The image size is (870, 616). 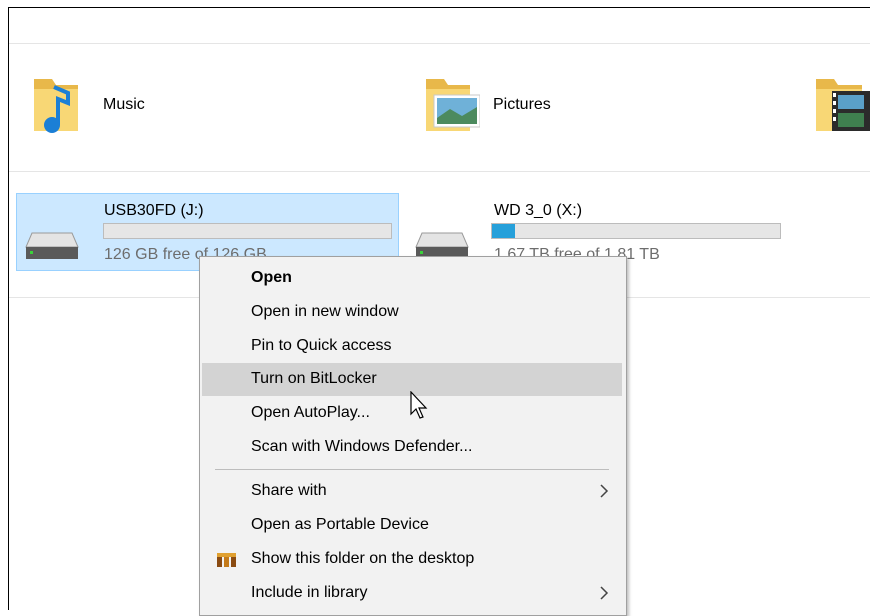 I want to click on drive-name: USB30FD (J:), so click(x=154, y=210).